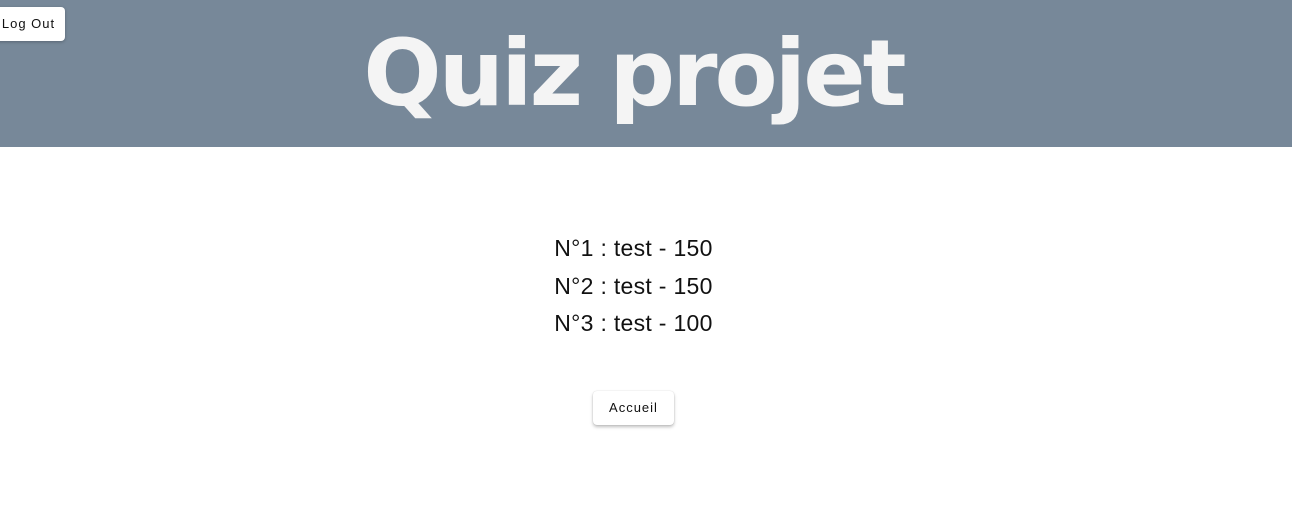  What do you see at coordinates (634, 73) in the screenshot?
I see `page-title: Quiz projet` at bounding box center [634, 73].